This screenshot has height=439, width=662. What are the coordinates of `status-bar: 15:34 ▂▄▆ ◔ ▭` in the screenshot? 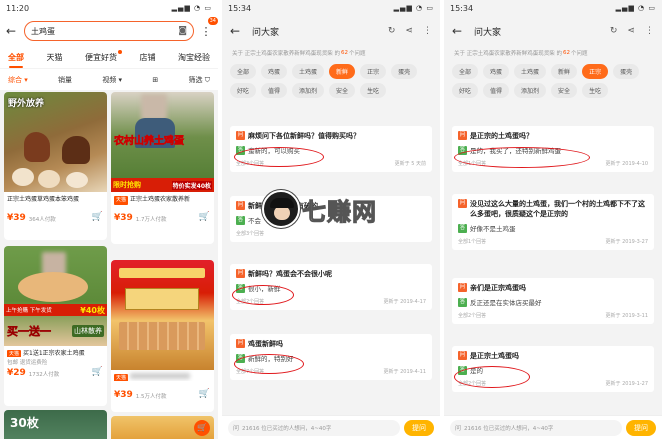 It's located at (553, 8).